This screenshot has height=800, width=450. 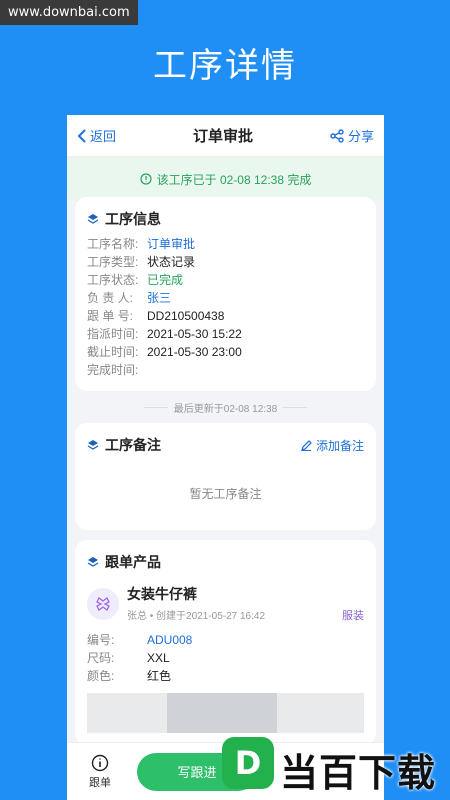 I want to click on info-value: XXL, so click(x=158, y=658).